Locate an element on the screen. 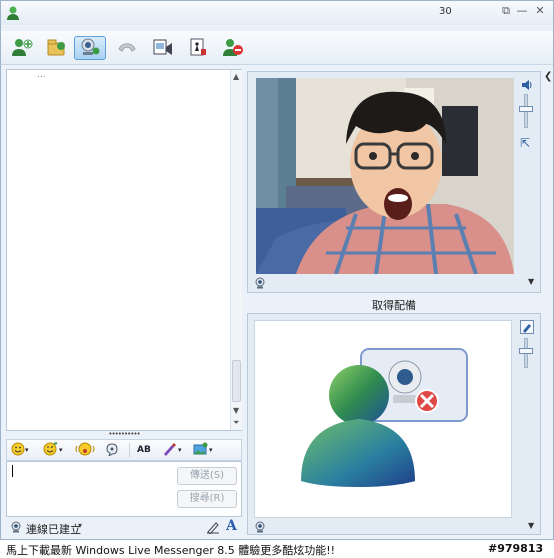  games-icon is located at coordinates (198, 48).